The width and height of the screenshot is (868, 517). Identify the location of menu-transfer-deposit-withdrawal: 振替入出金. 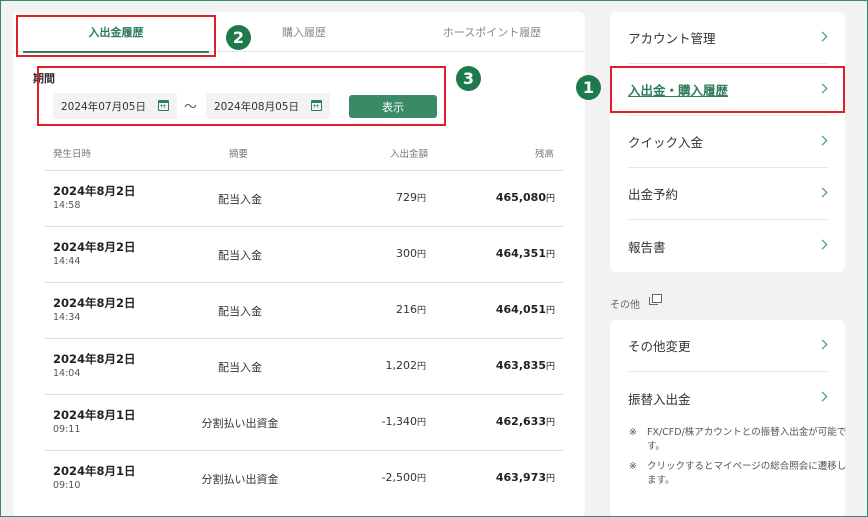
(728, 398).